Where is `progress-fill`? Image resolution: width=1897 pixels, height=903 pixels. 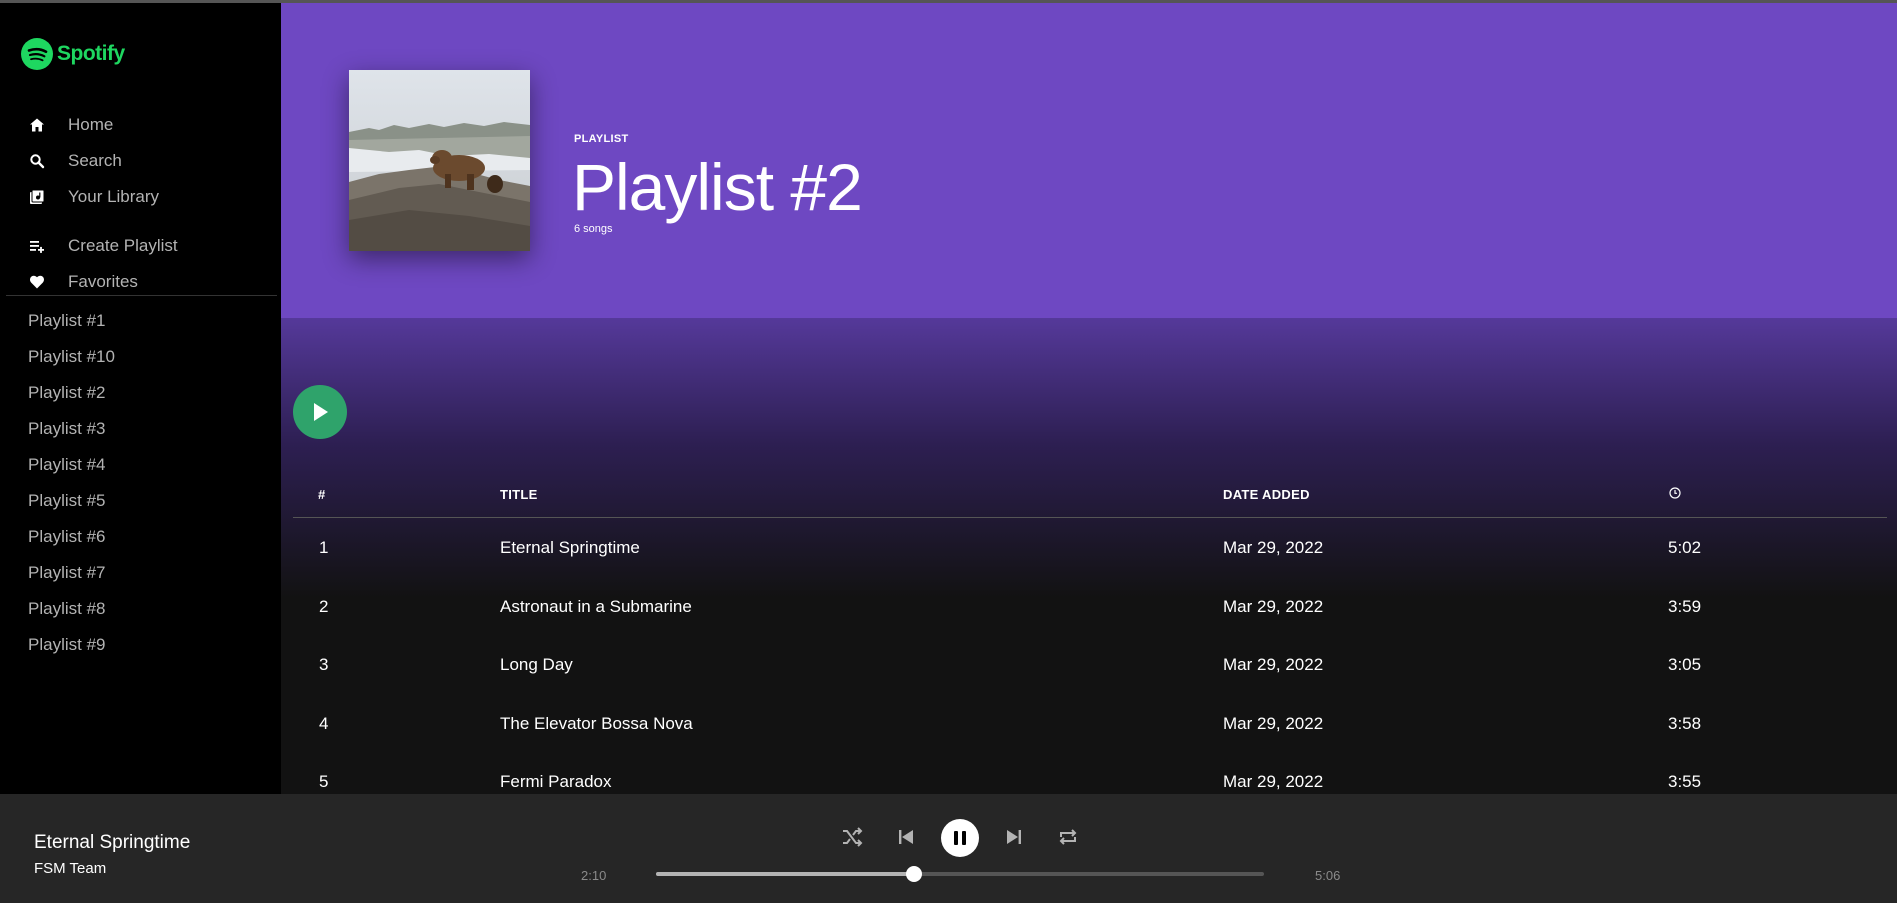
progress-fill is located at coordinates (785, 874).